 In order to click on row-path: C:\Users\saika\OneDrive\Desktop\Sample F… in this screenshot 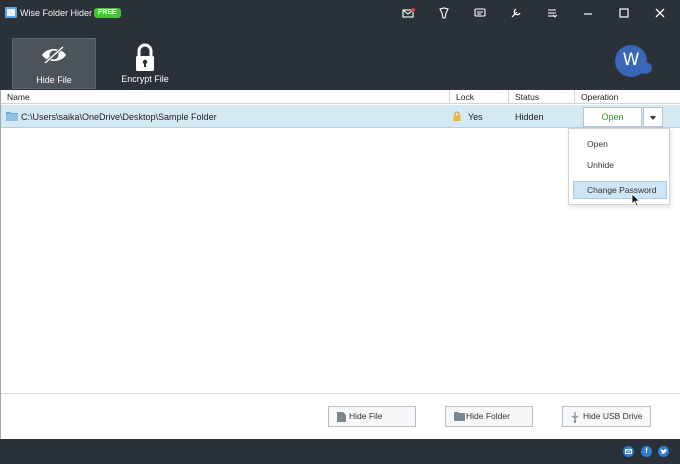, I will do `click(119, 117)`.